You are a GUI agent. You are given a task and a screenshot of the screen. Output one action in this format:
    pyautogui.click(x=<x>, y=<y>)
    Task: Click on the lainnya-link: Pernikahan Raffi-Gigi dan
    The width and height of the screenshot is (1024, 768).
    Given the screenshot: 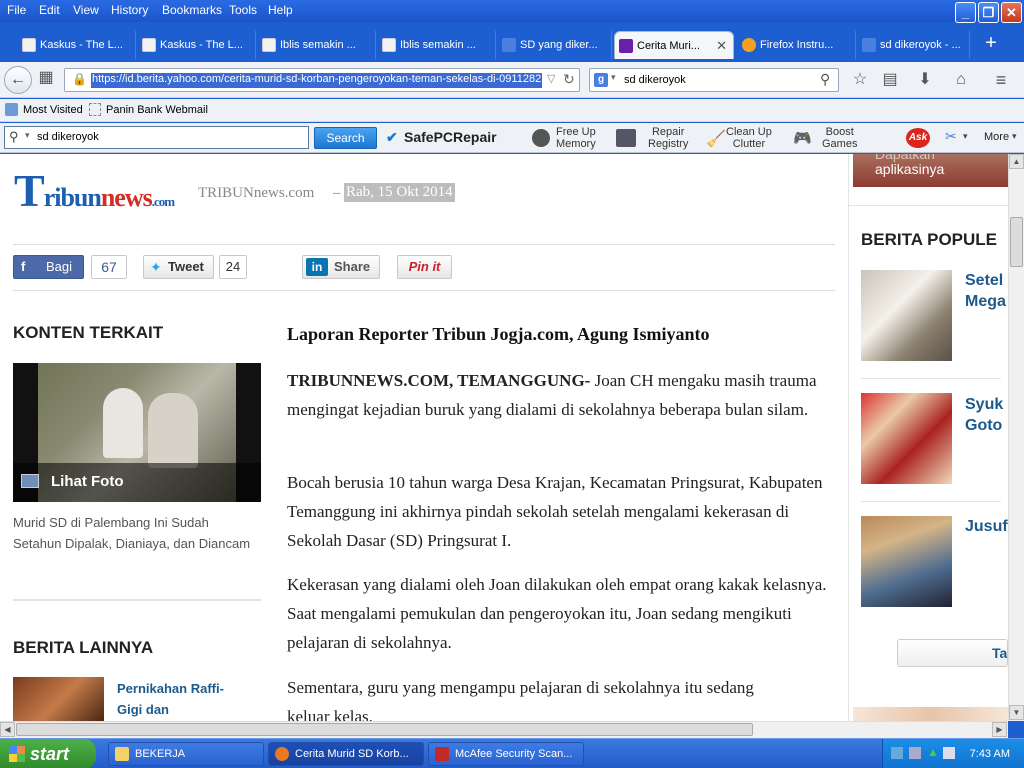 What is the action you would take?
    pyautogui.click(x=172, y=699)
    